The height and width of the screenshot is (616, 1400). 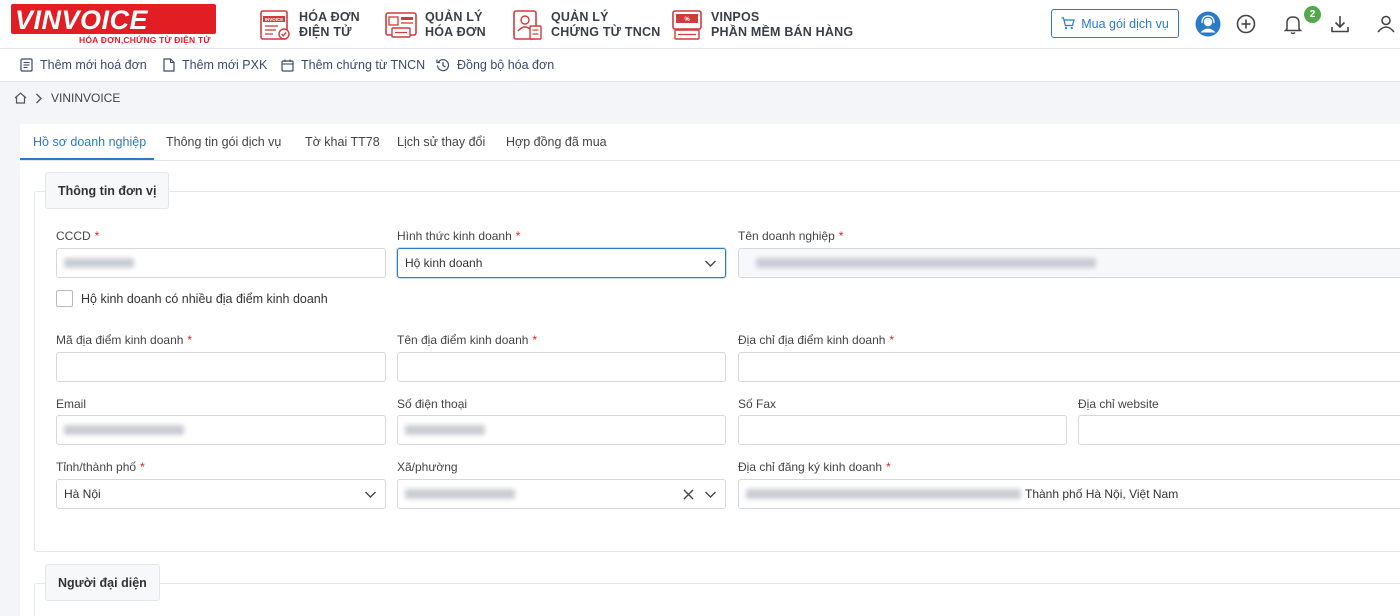 I want to click on province-value: Hà Nội, so click(x=82, y=494).